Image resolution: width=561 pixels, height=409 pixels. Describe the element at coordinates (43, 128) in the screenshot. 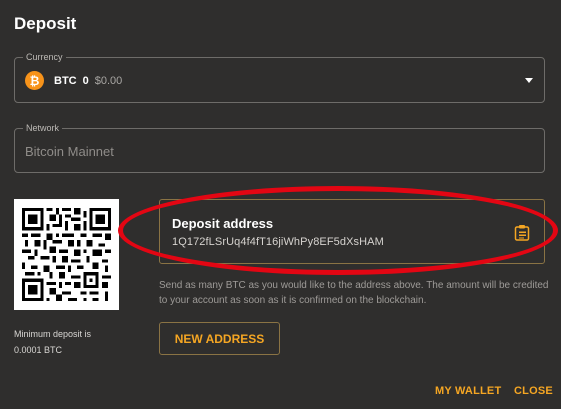

I see `network-label: Network` at that location.